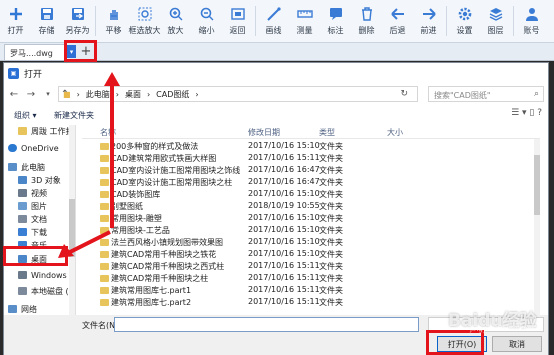 This screenshot has width=554, height=355. Describe the element at coordinates (172, 94) in the screenshot. I see `breadcrumb-item: CAD图纸` at that location.